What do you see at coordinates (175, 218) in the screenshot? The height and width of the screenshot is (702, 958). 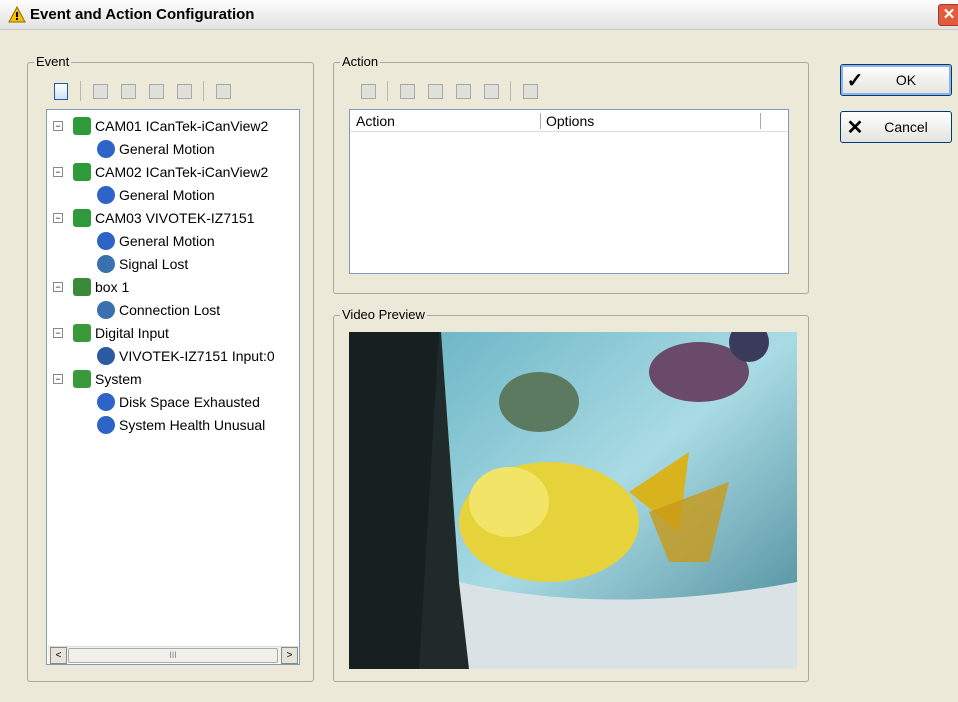 I see `tree-label: CAM03 VIVOTEK-IZ7151` at bounding box center [175, 218].